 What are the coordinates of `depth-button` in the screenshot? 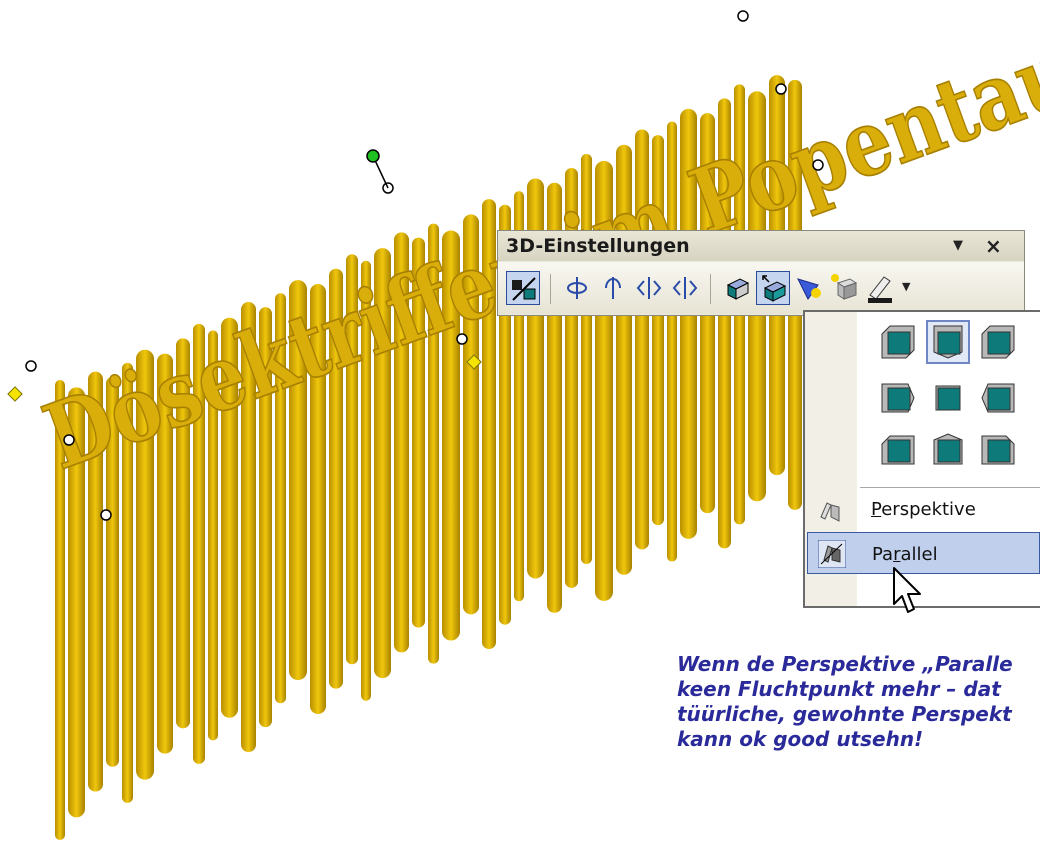 It's located at (737, 288).